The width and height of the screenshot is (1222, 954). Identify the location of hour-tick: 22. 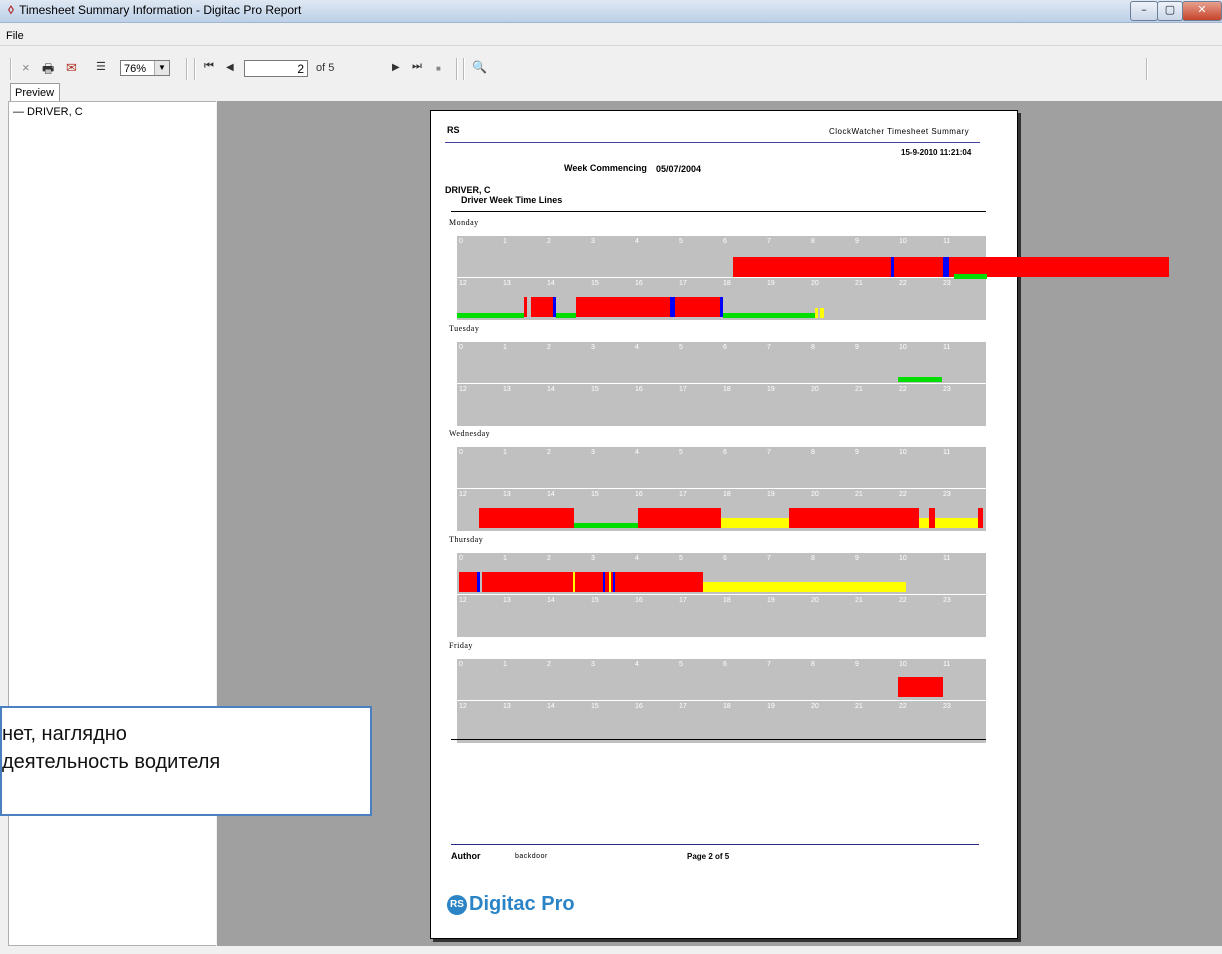
(903, 283).